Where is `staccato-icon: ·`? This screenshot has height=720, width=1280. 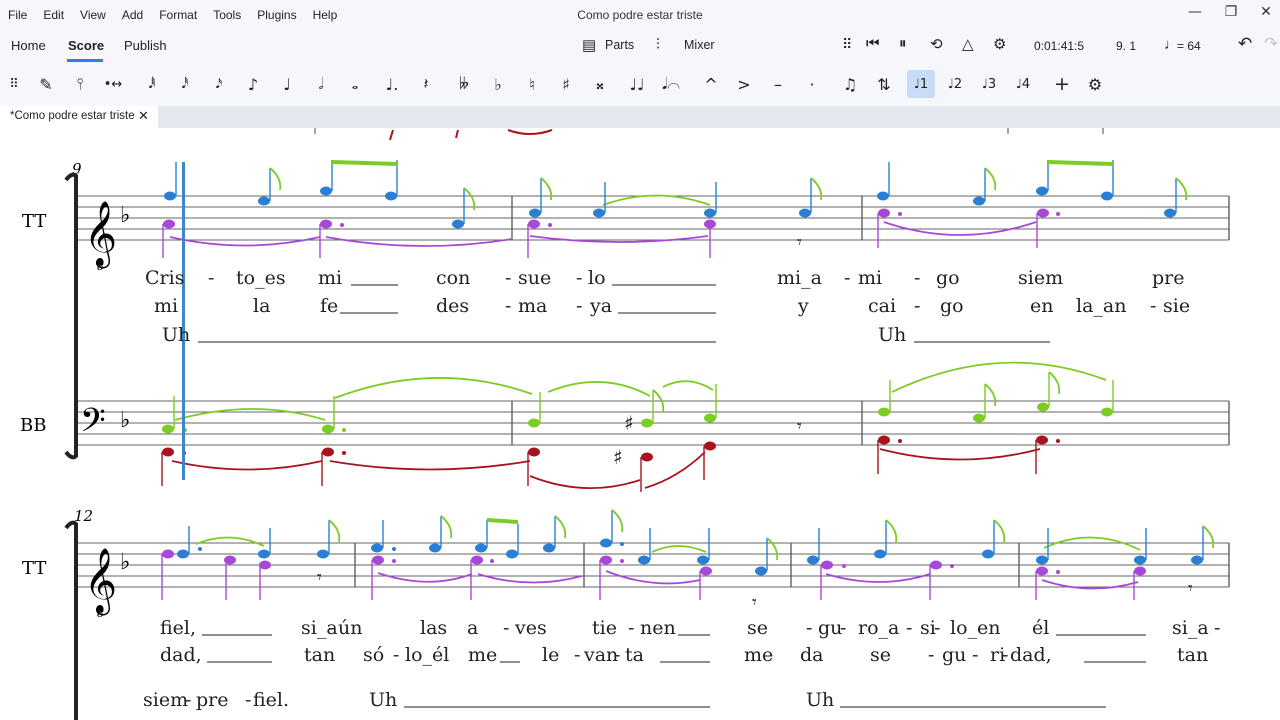
staccato-icon: · is located at coordinates (812, 84).